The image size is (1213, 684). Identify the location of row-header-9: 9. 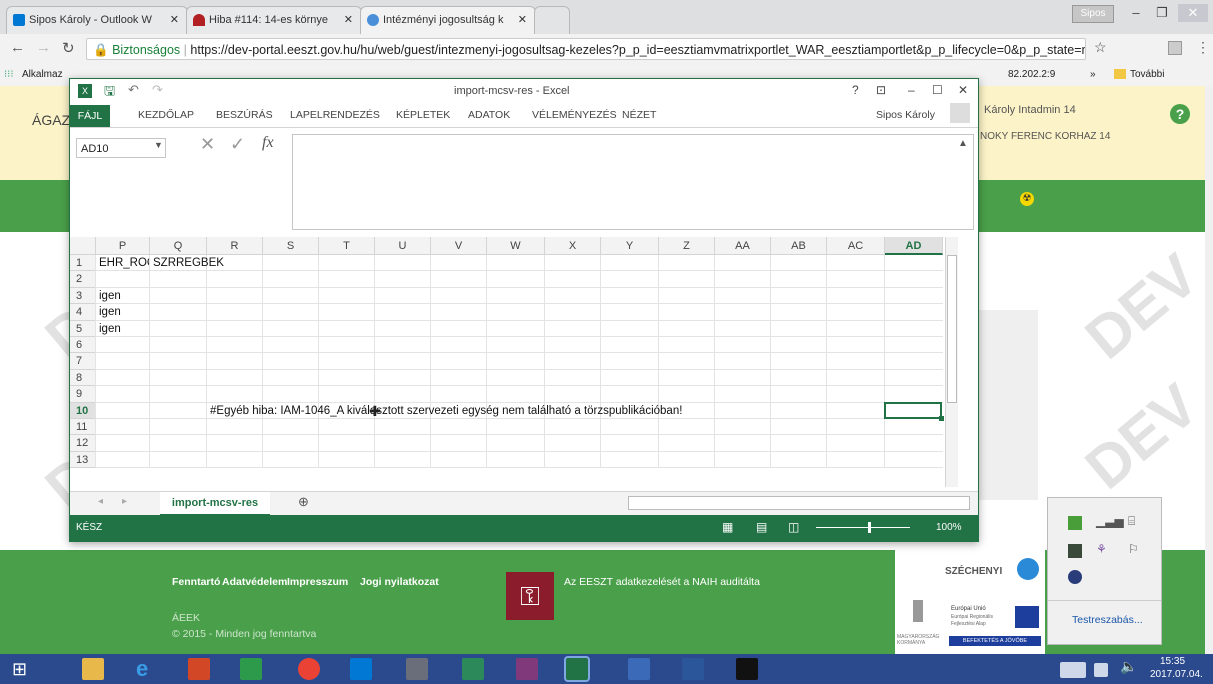
(83, 394).